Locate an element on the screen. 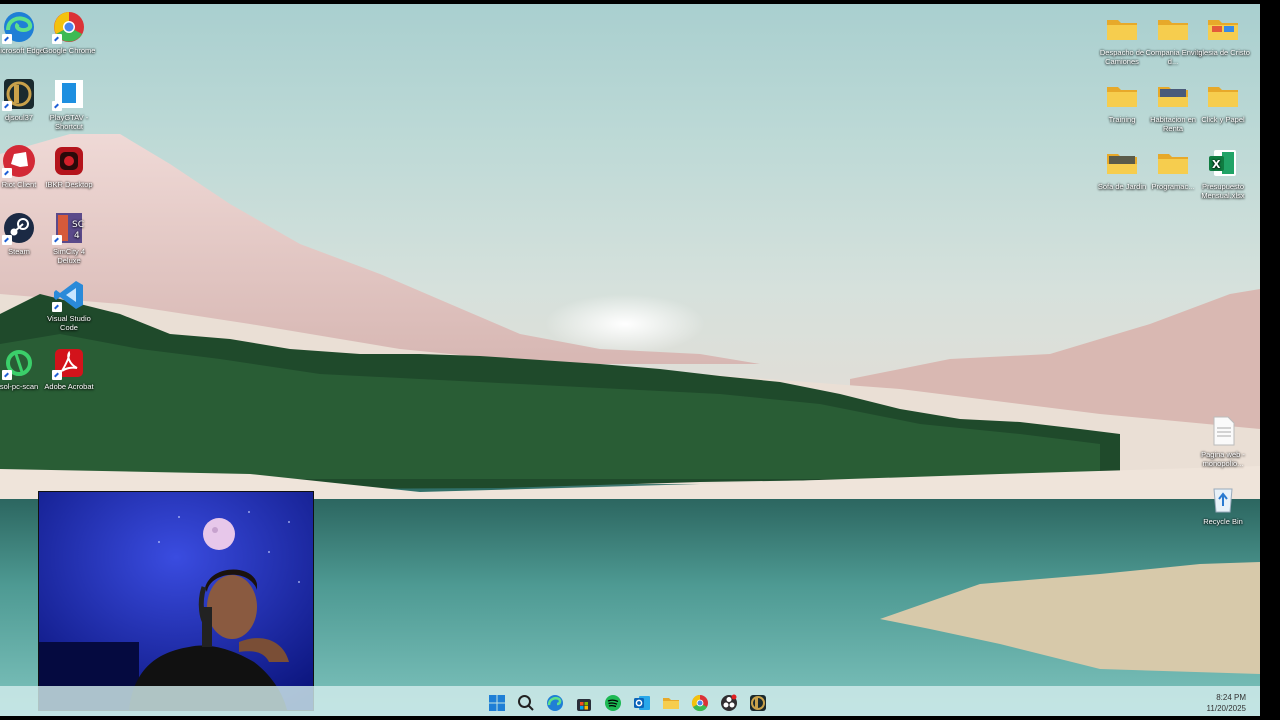  taskbar-search-button is located at coordinates (526, 703).